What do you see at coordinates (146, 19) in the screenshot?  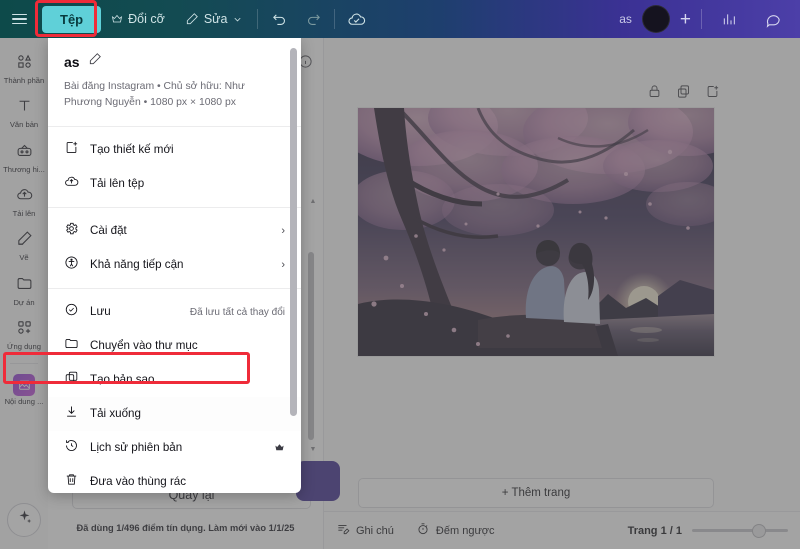 I see `resize-label: Đổi cỡ` at bounding box center [146, 19].